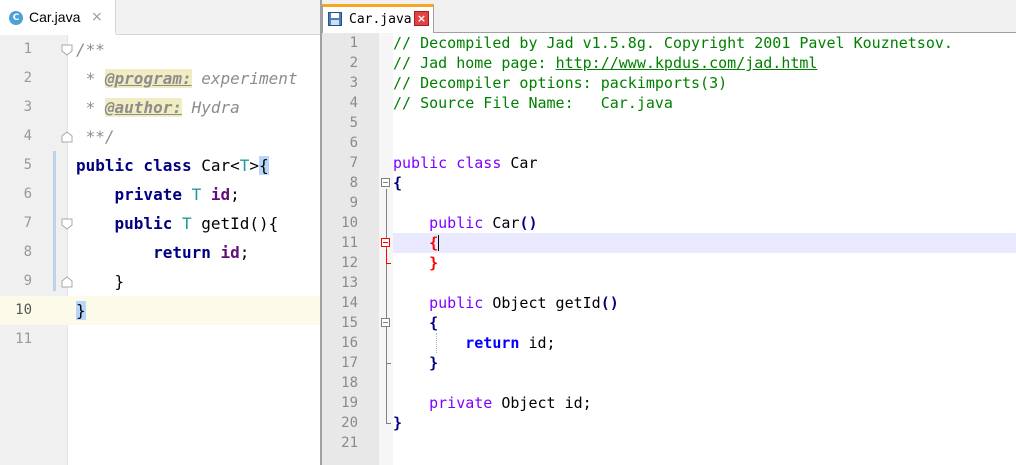 The height and width of the screenshot is (465, 1016). I want to click on tab-label: Car.java, so click(380, 19).